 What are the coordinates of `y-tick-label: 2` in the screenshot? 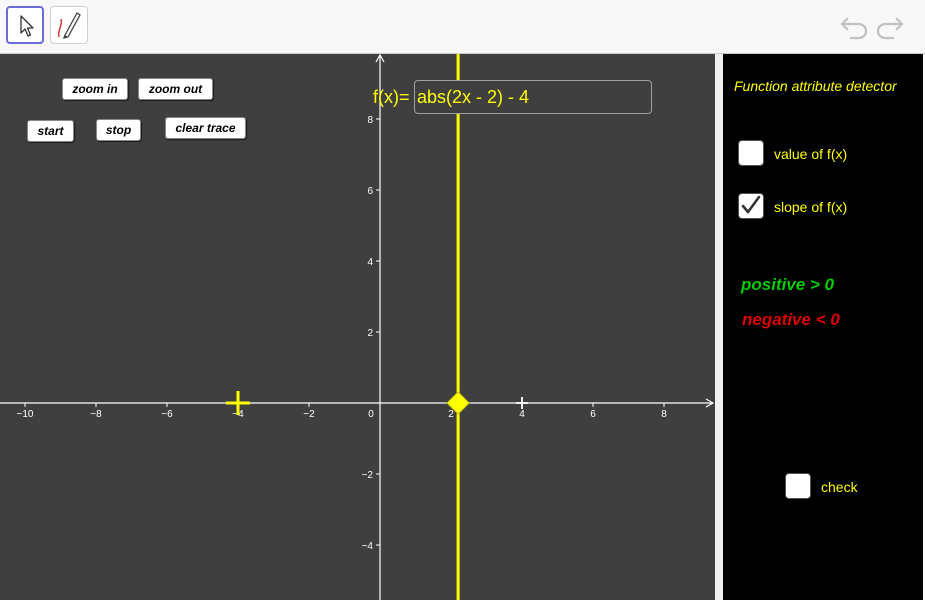 It's located at (370, 333).